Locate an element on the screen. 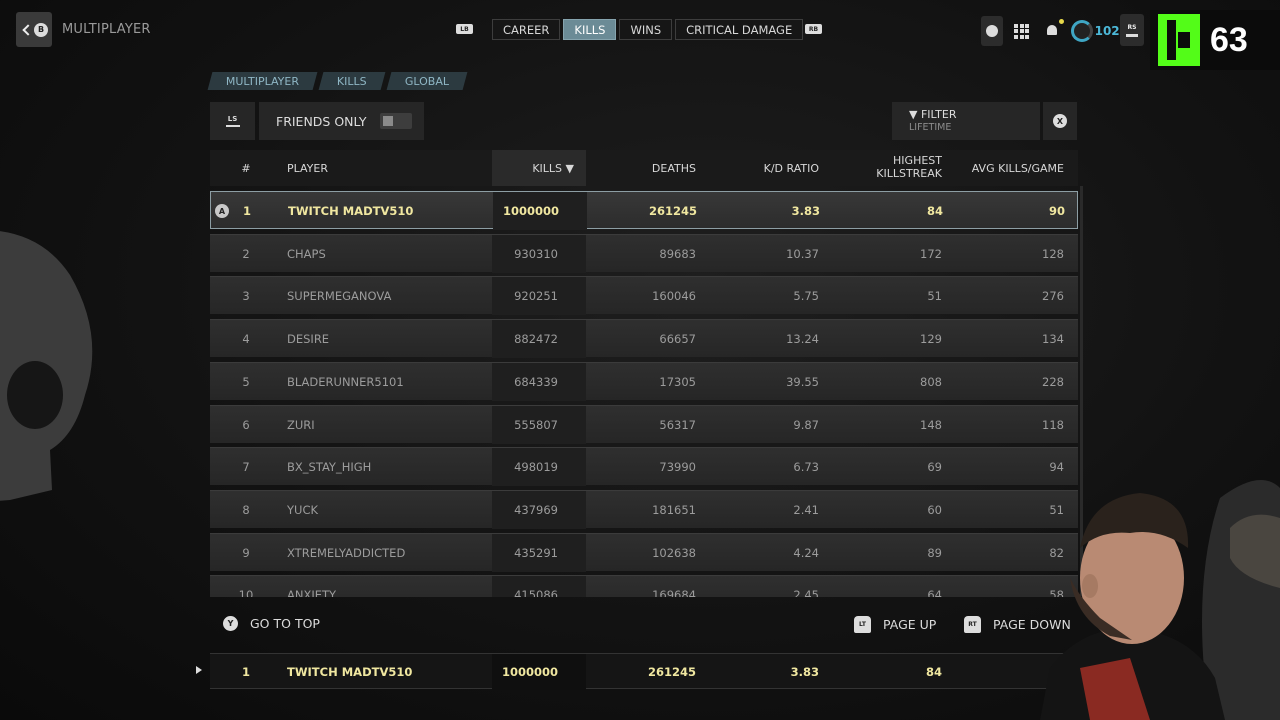 This screenshot has width=1280, height=720. header-deaths: DEATHS is located at coordinates (641, 168).